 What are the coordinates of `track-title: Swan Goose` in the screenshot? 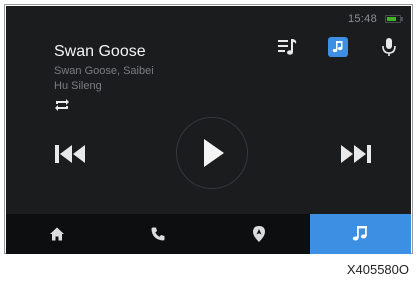 It's located at (100, 51).